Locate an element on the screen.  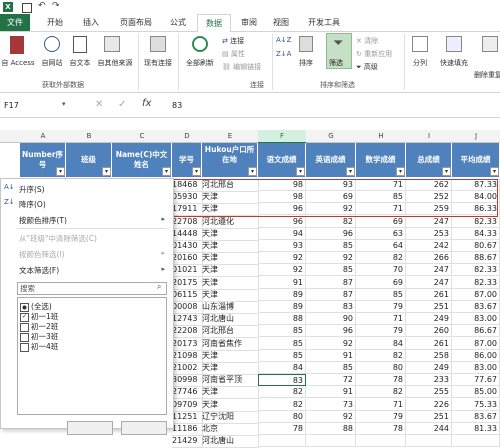
filter-dropdown-a: ▾ is located at coordinates (60, 171).